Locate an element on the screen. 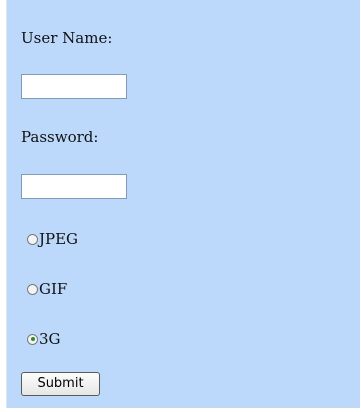 This screenshot has width=361, height=412. radio-option-jpeg: JPEG is located at coordinates (52, 239).